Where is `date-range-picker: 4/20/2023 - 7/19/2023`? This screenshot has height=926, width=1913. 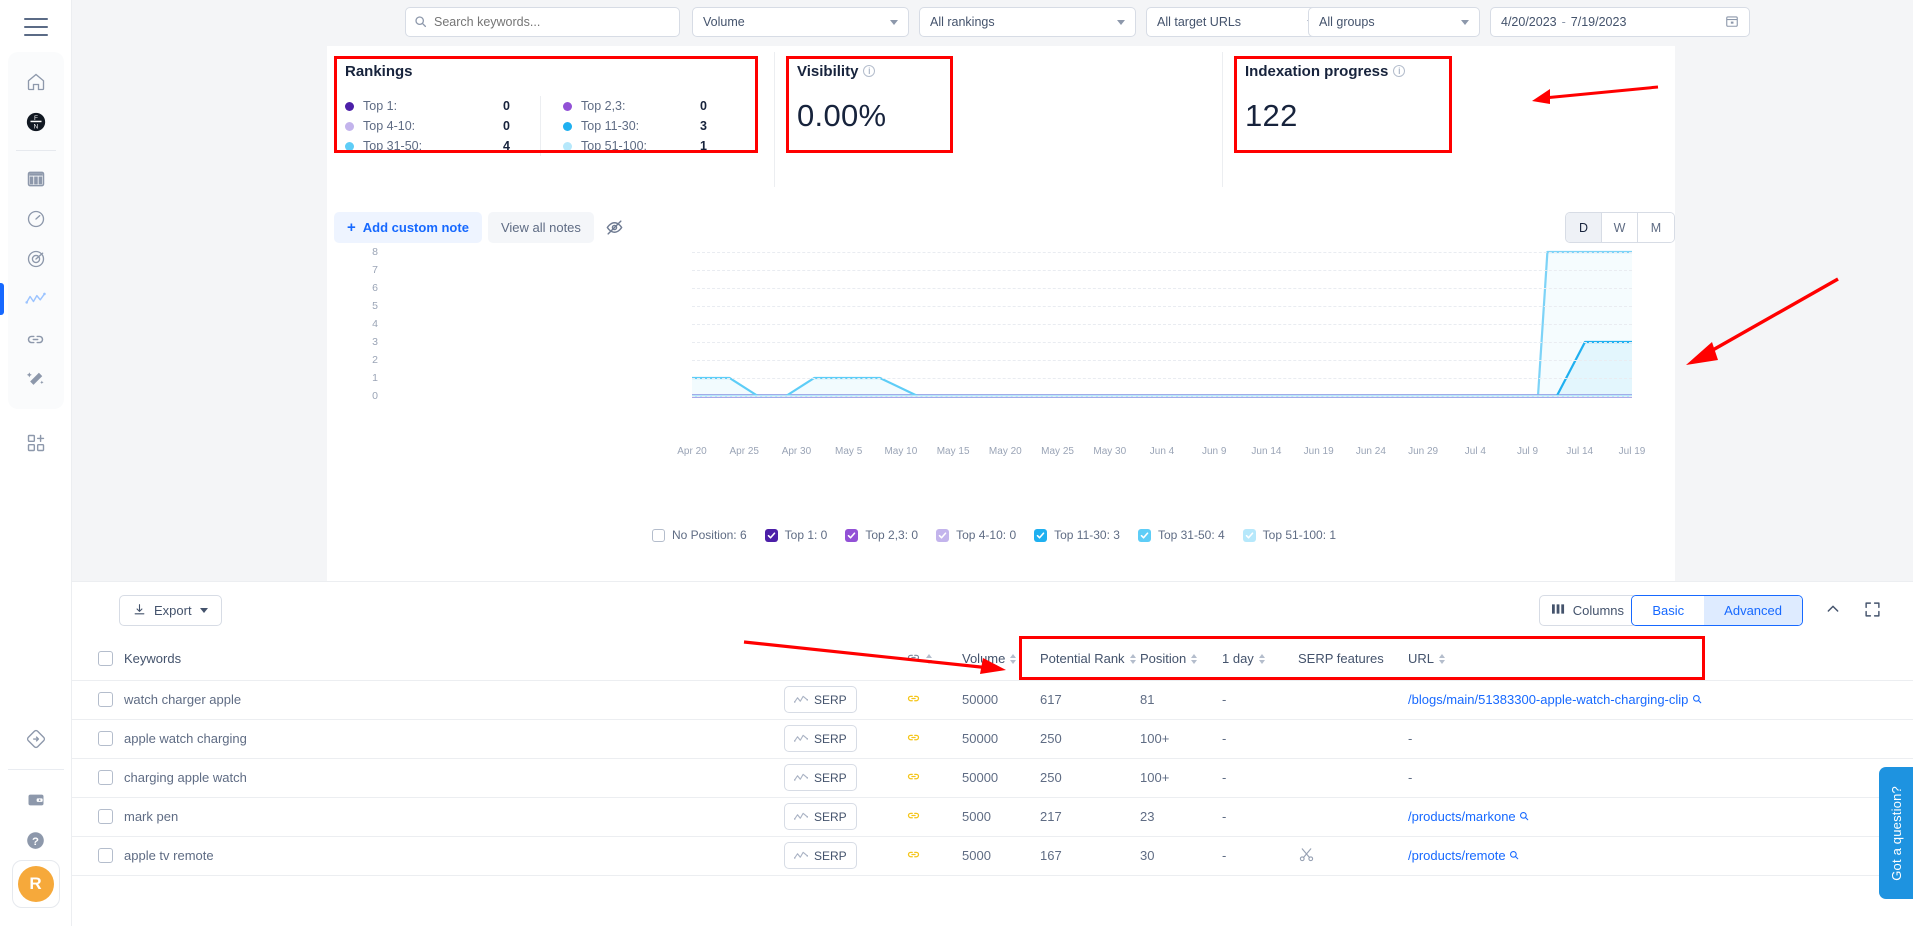 date-range-picker: 4/20/2023 - 7/19/2023 is located at coordinates (1620, 22).